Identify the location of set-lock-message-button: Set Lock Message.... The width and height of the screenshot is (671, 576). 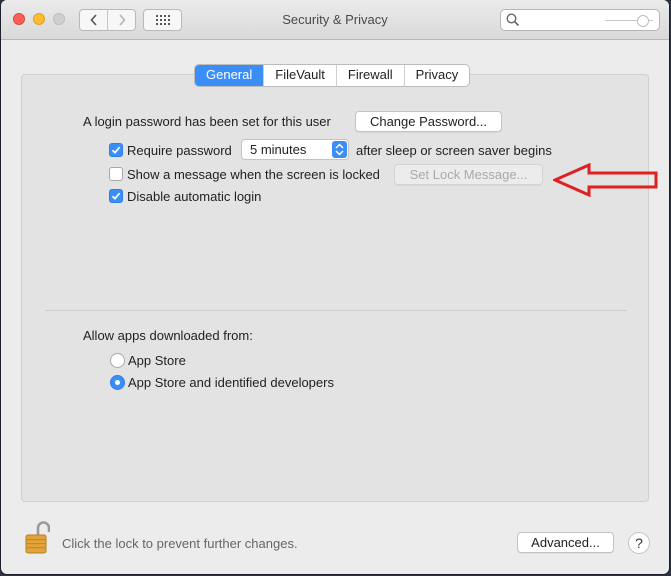
(468, 174).